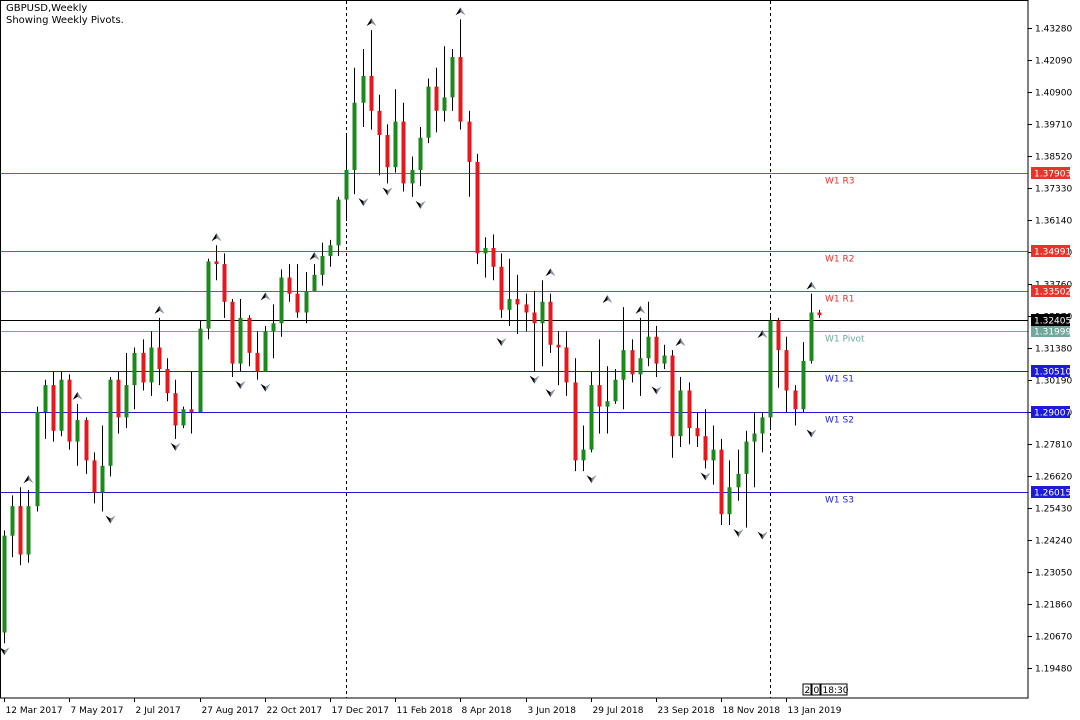 The height and width of the screenshot is (720, 1080). I want to click on y-tick-label: 1.19480, so click(1053, 670).